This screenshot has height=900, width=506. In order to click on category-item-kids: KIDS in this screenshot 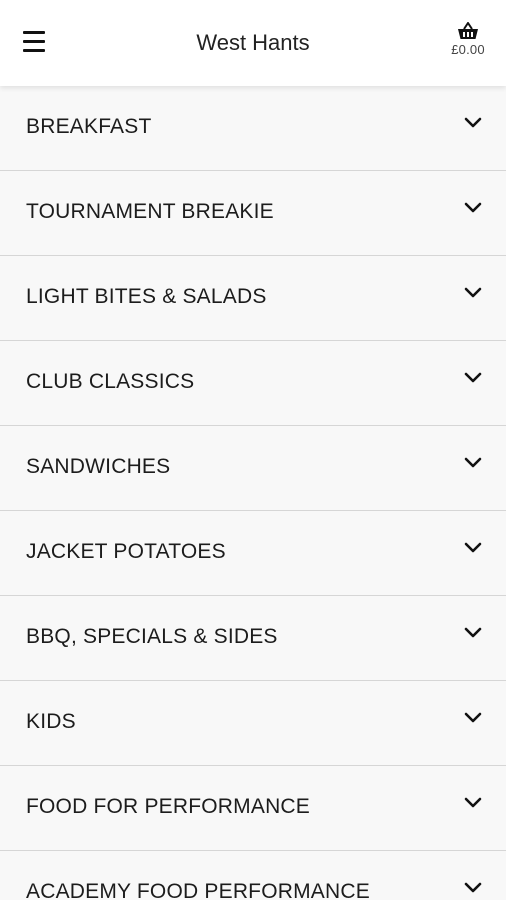, I will do `click(253, 723)`.